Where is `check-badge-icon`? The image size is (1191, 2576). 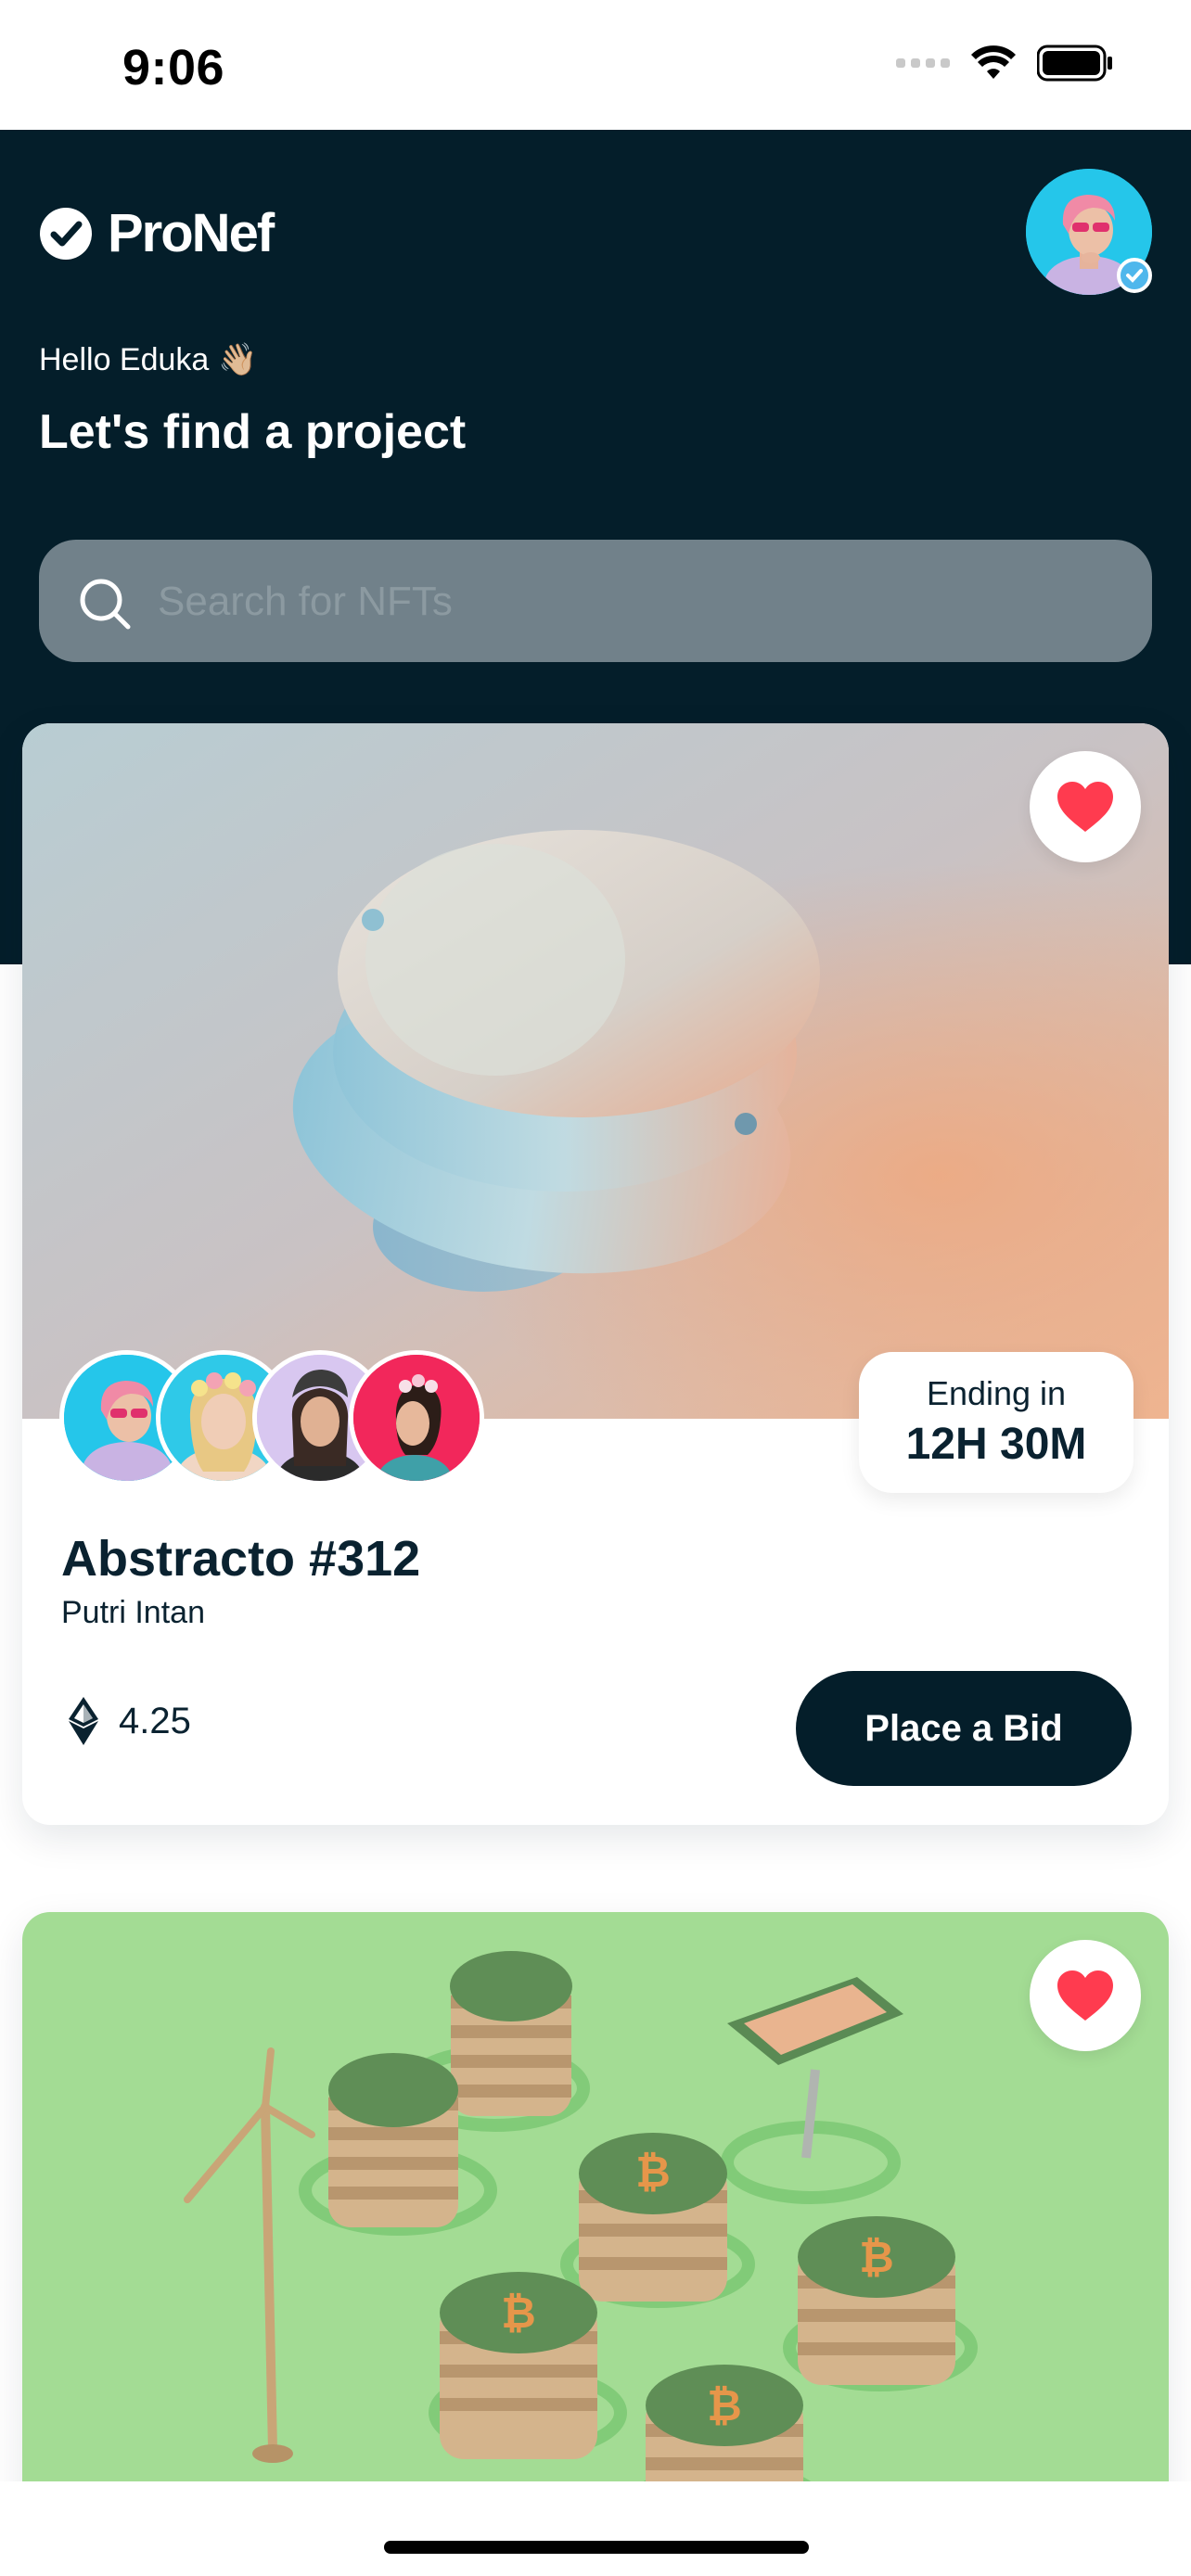 check-badge-icon is located at coordinates (66, 233).